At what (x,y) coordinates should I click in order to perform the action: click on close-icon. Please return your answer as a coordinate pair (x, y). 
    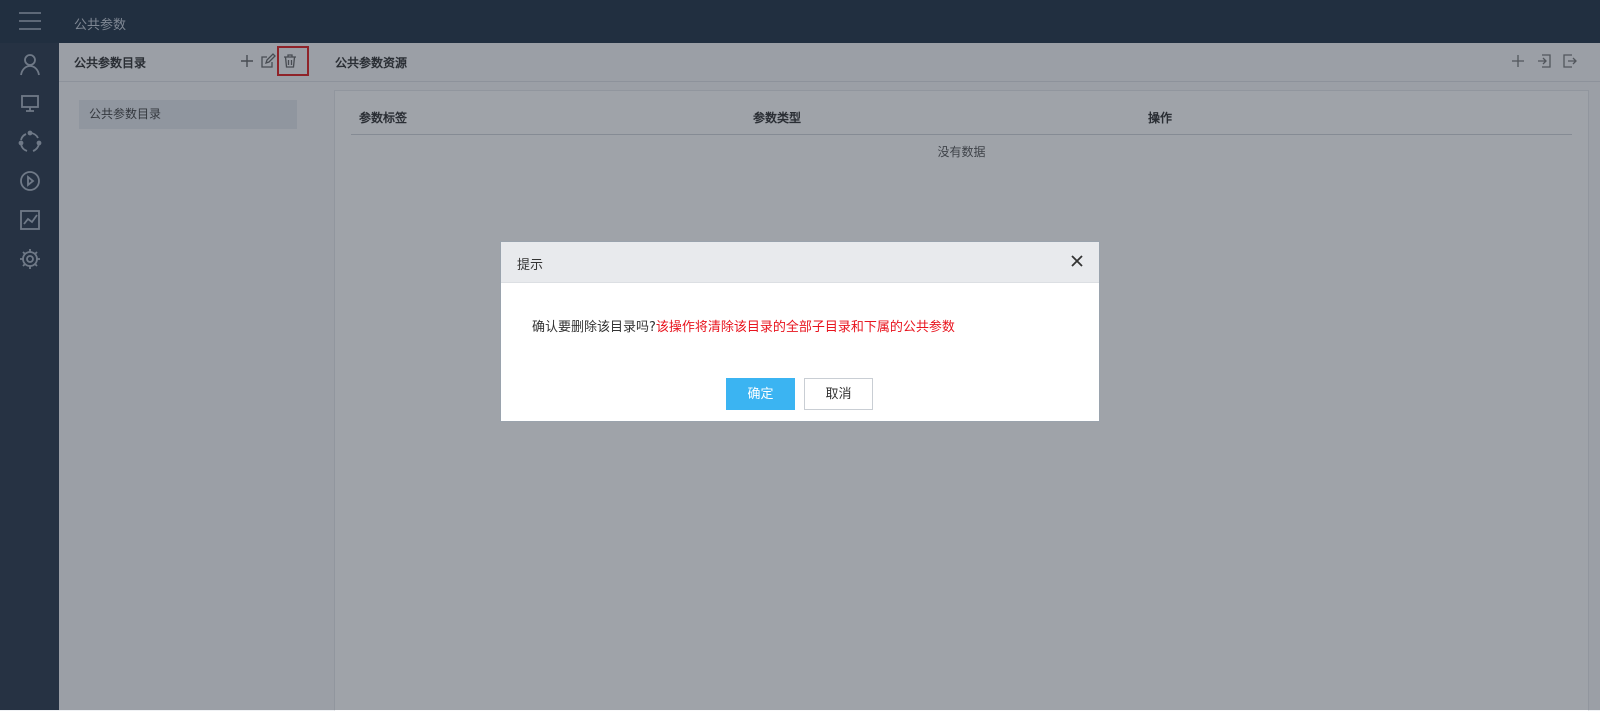
    Looking at the image, I should click on (1077, 261).